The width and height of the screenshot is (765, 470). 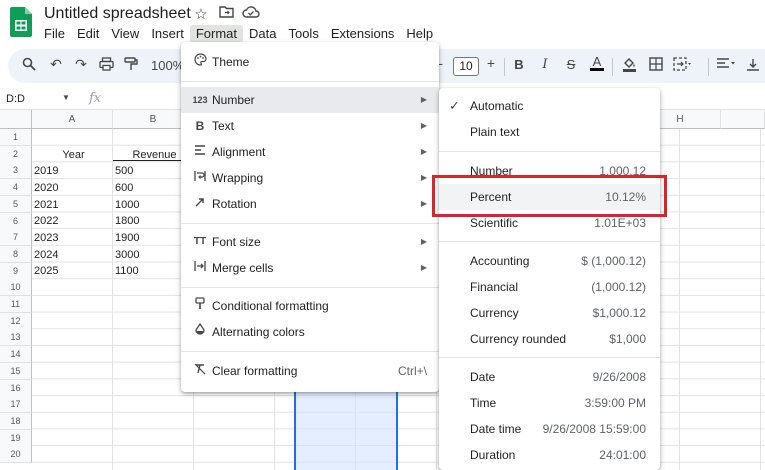 What do you see at coordinates (72, 238) in the screenshot?
I see `cell-a7: 2023` at bounding box center [72, 238].